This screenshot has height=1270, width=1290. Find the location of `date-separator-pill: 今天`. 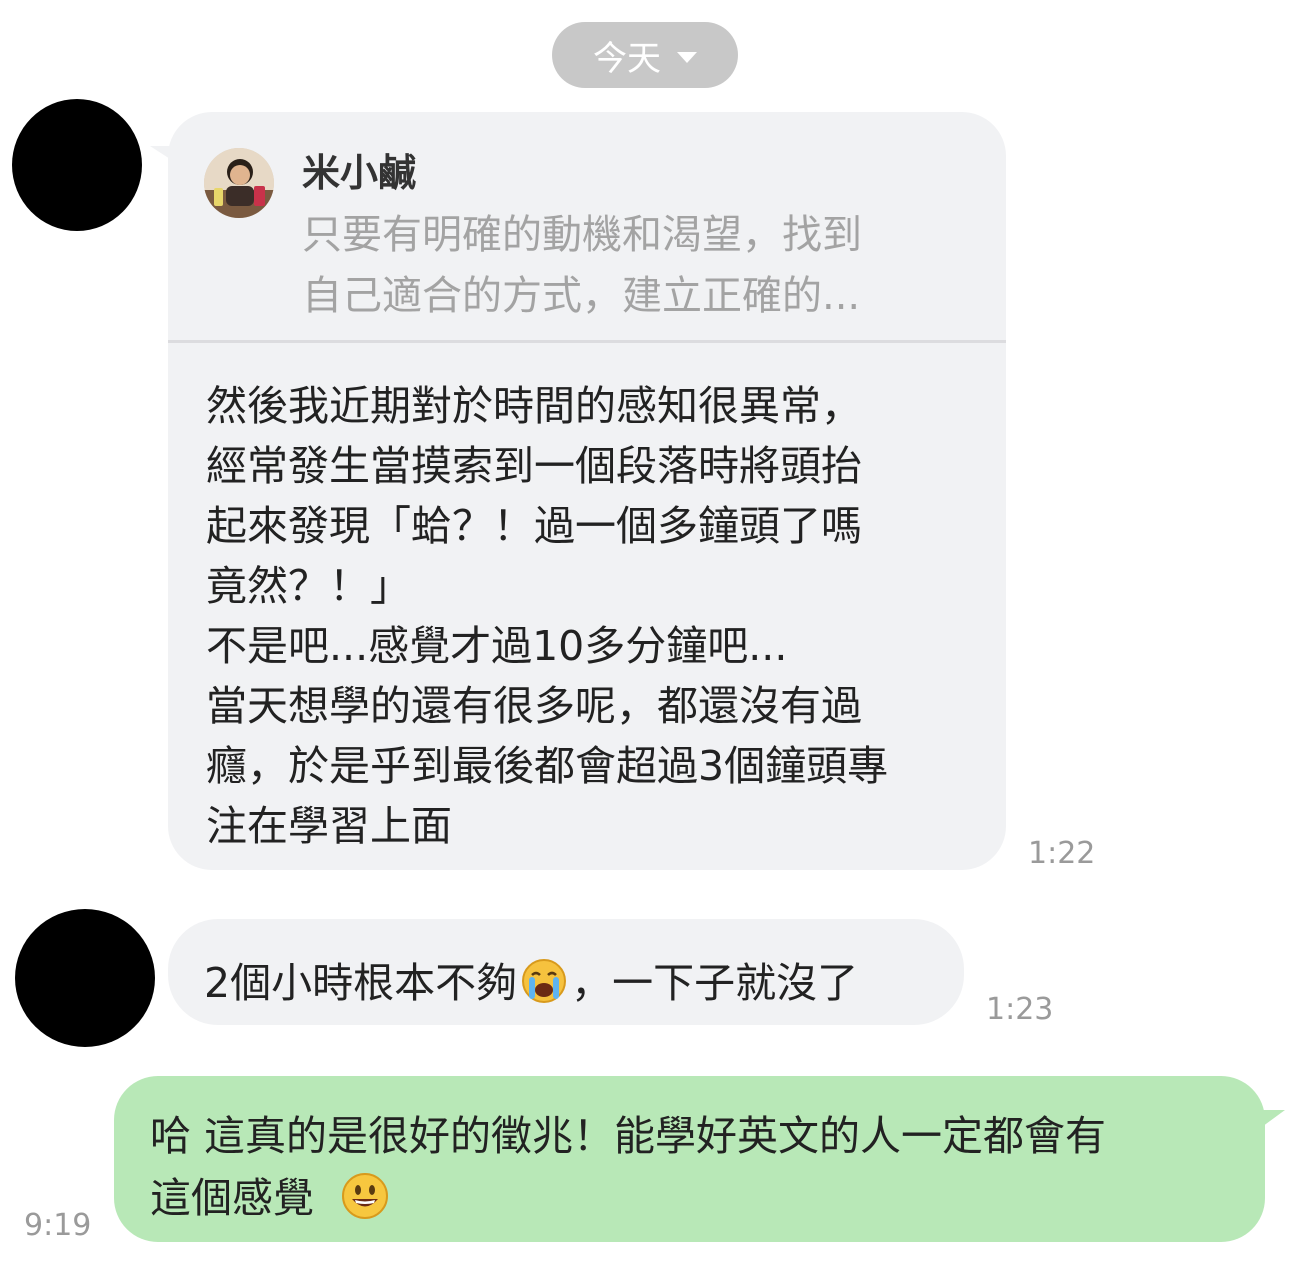

date-separator-pill: 今天 is located at coordinates (645, 55).